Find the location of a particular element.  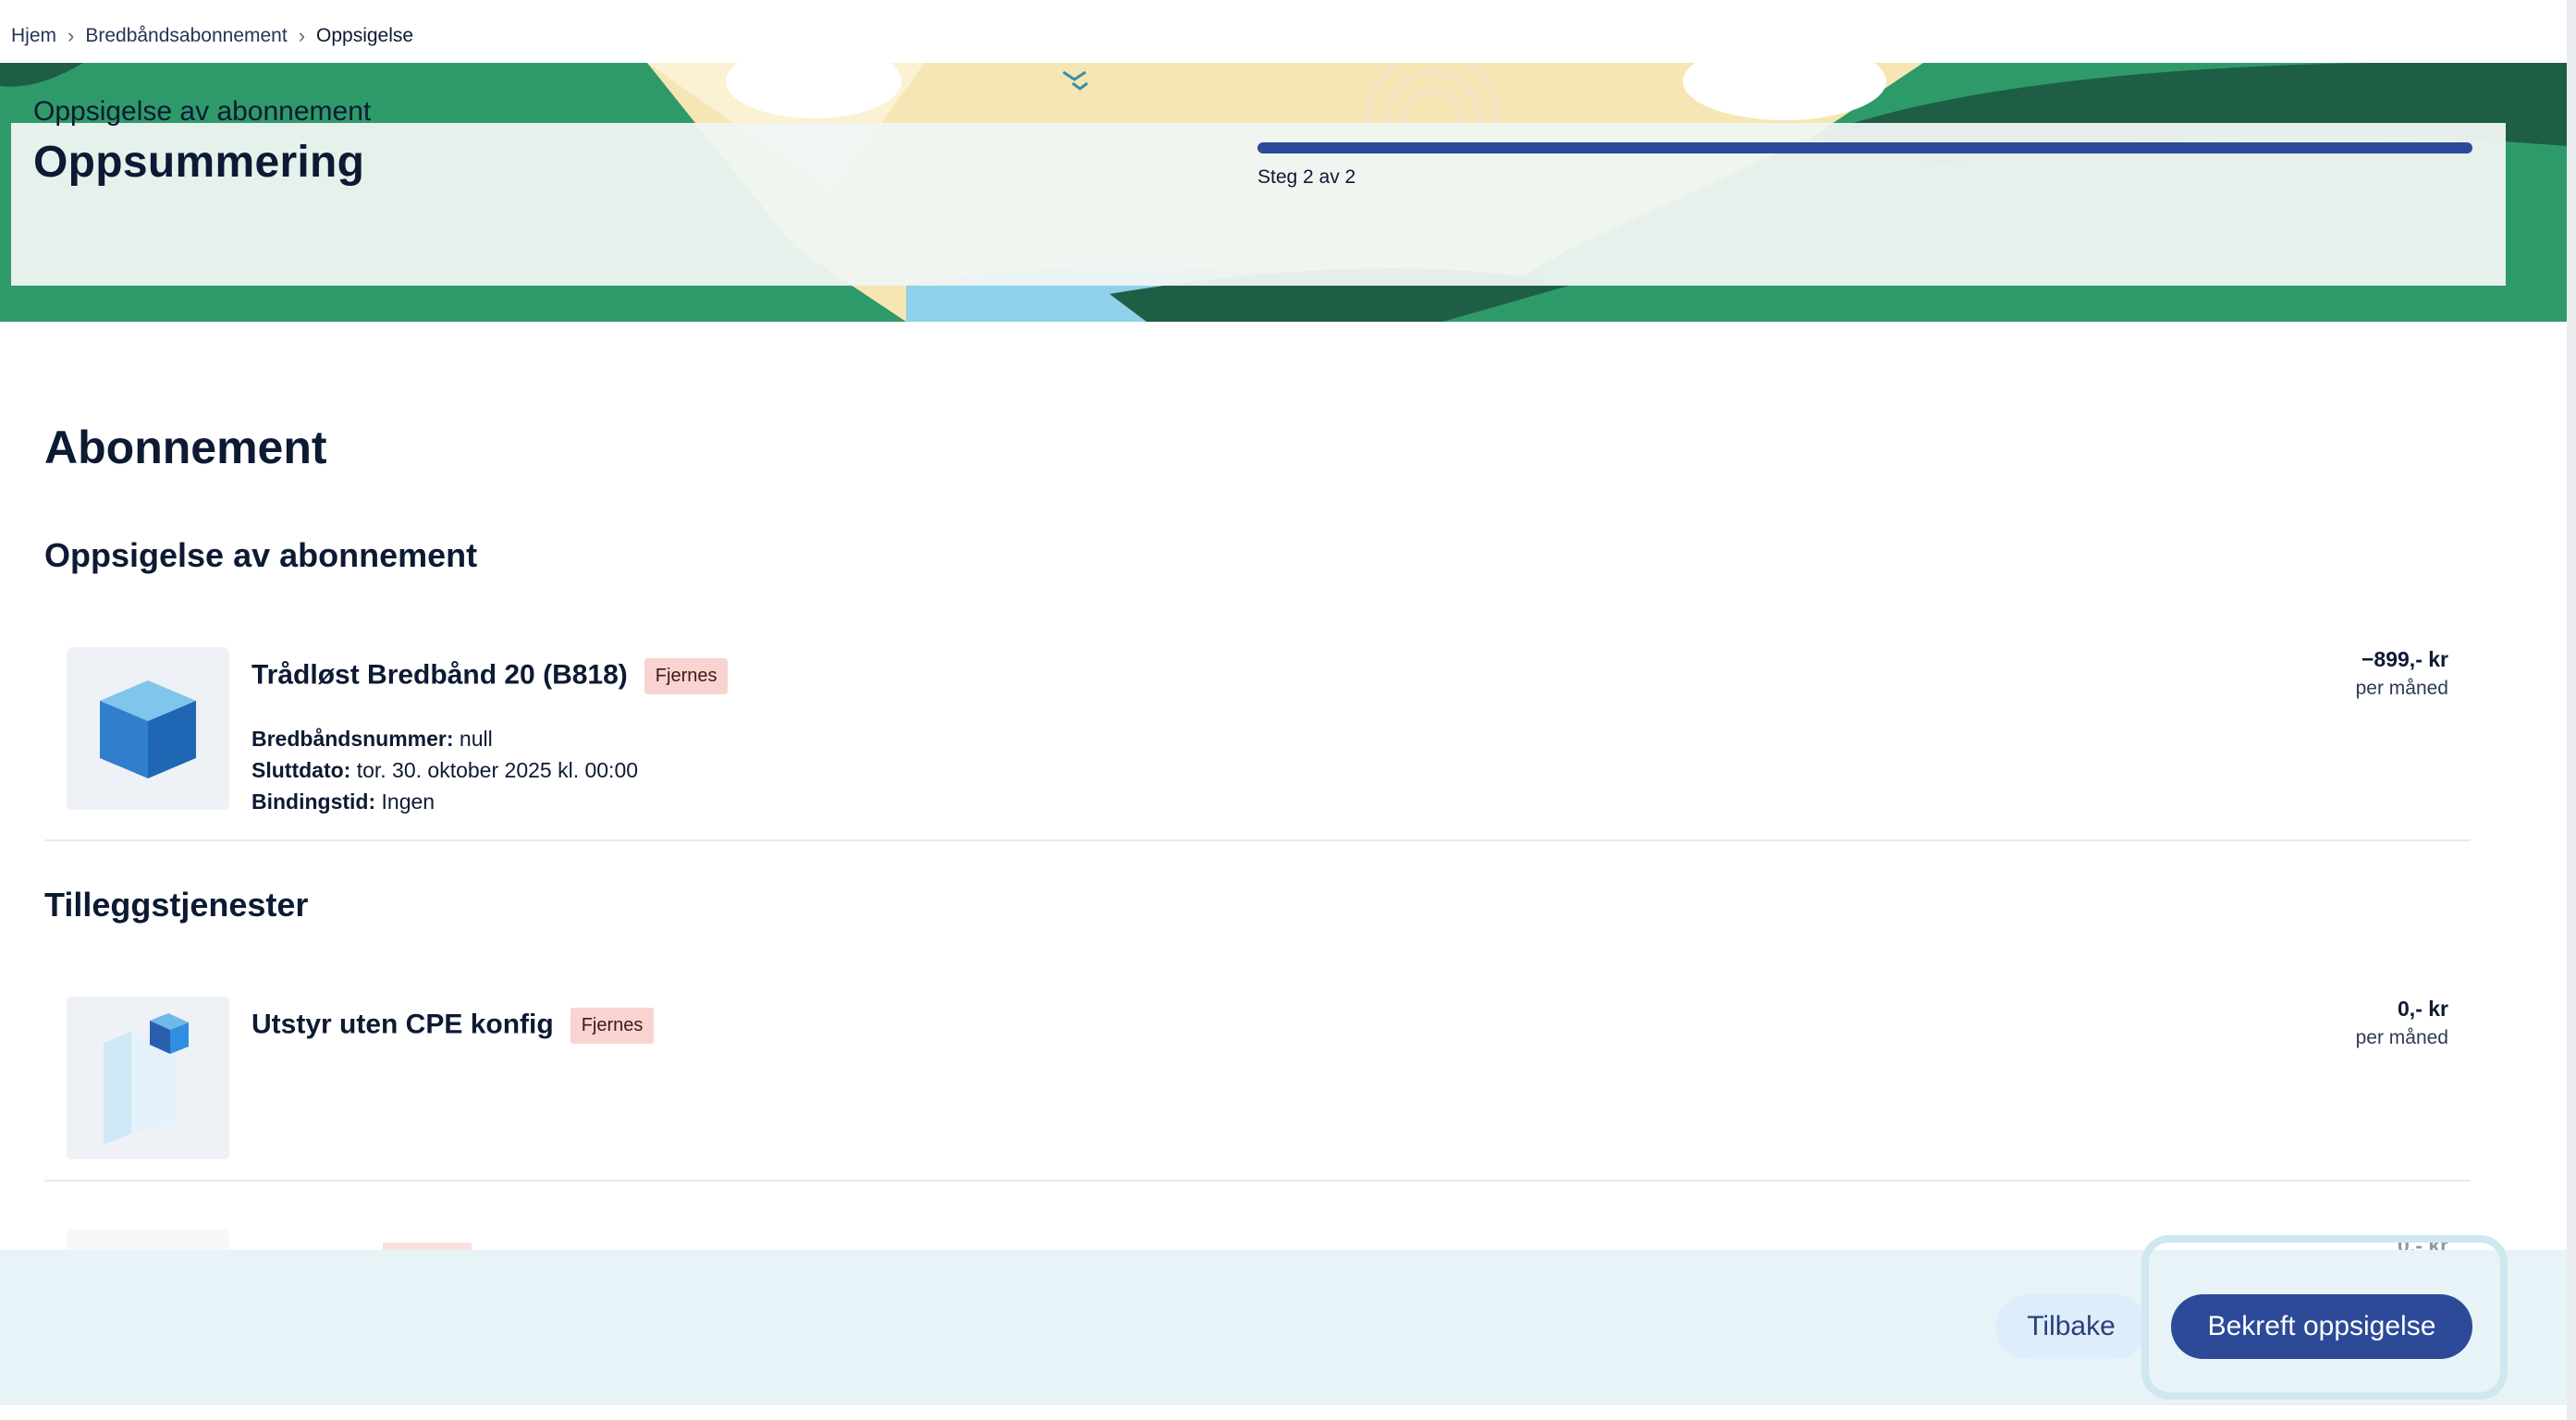

breadcrumb: Hjem › Bredbåndsabonnement › Oppsigelse is located at coordinates (212, 36).